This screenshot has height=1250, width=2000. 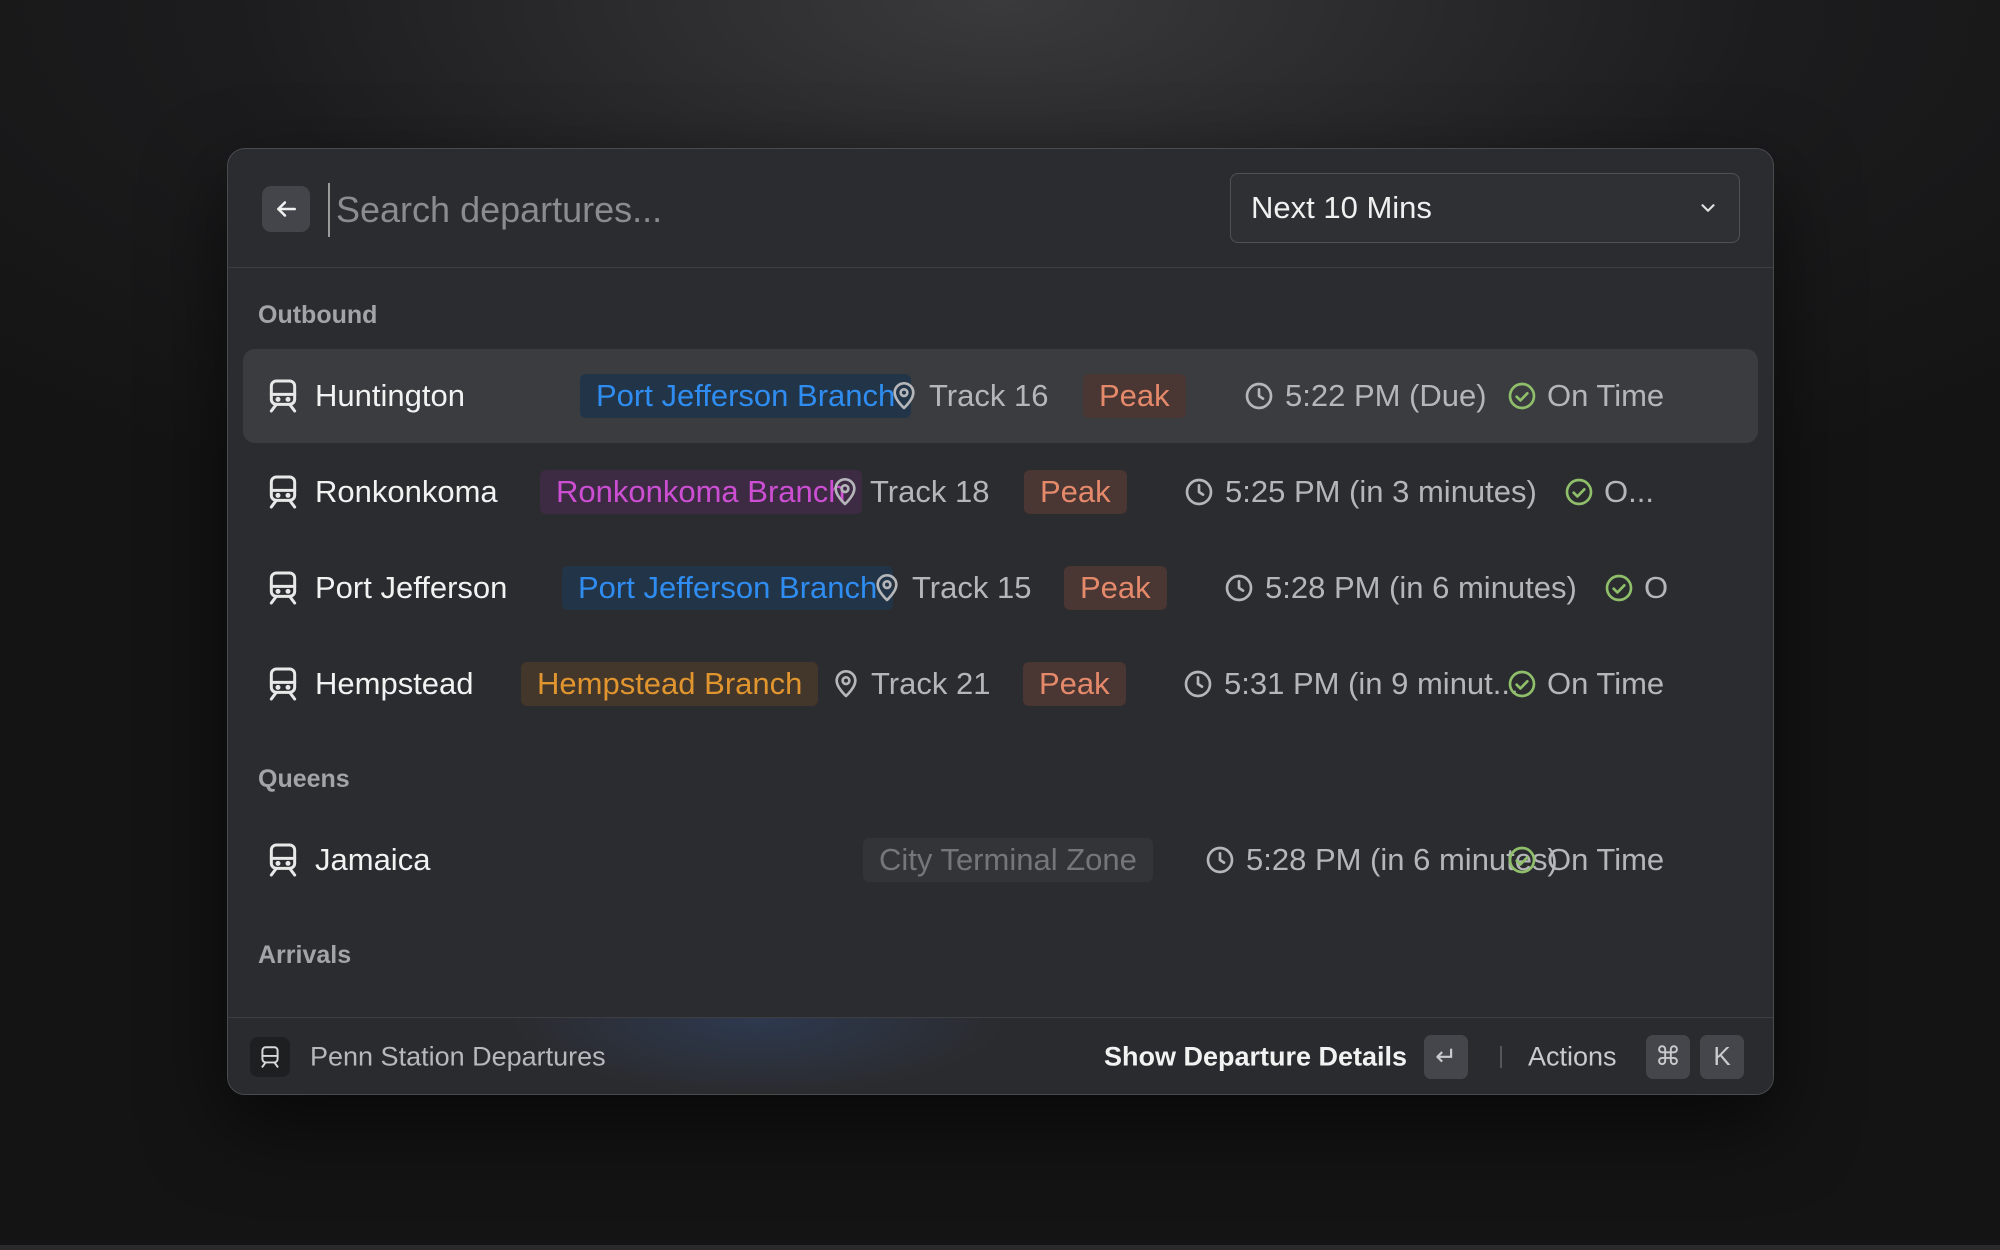 What do you see at coordinates (931, 683) in the screenshot?
I see `track-label: Track 21` at bounding box center [931, 683].